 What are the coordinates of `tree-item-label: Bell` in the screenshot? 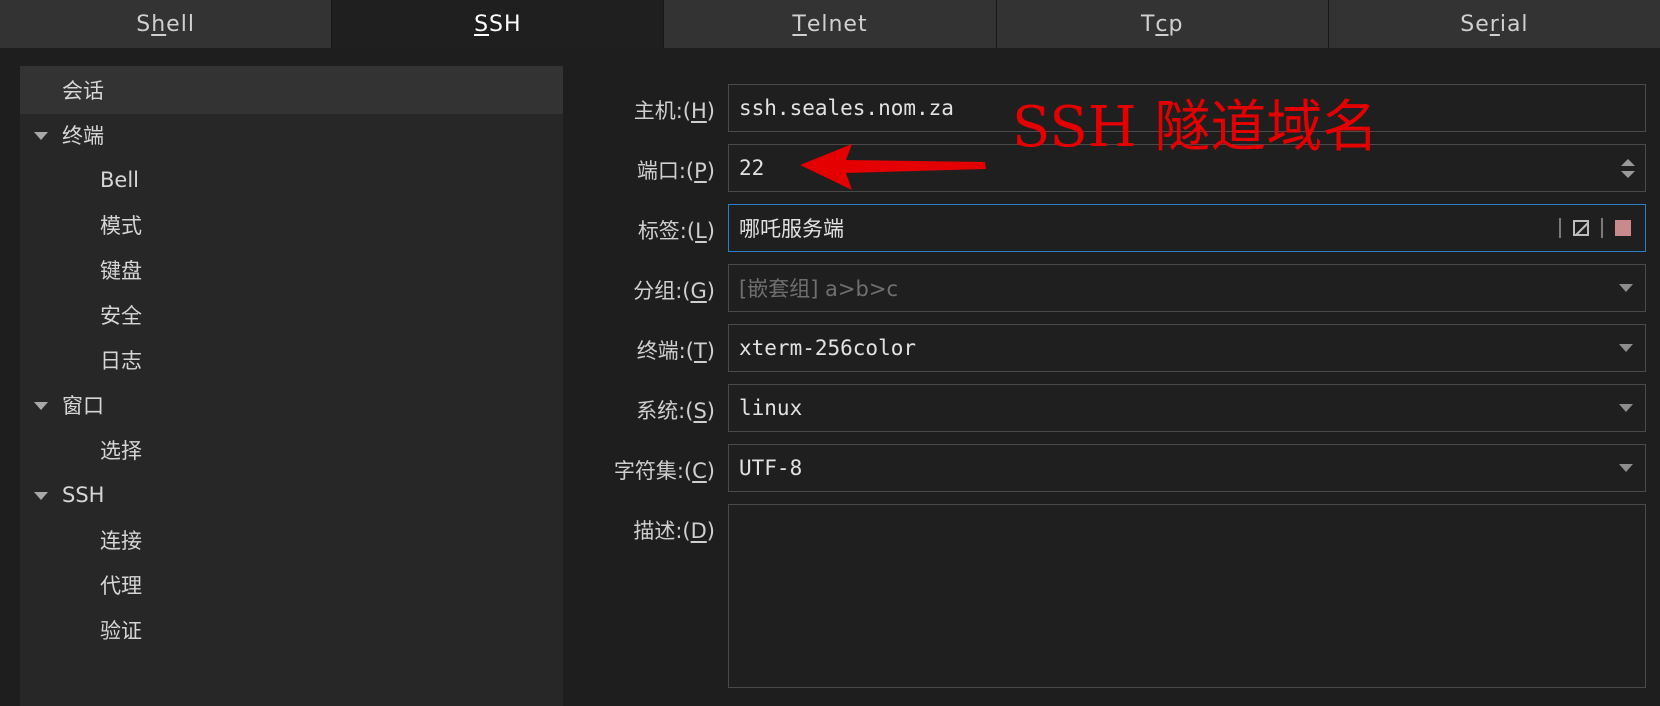 It's located at (119, 180).